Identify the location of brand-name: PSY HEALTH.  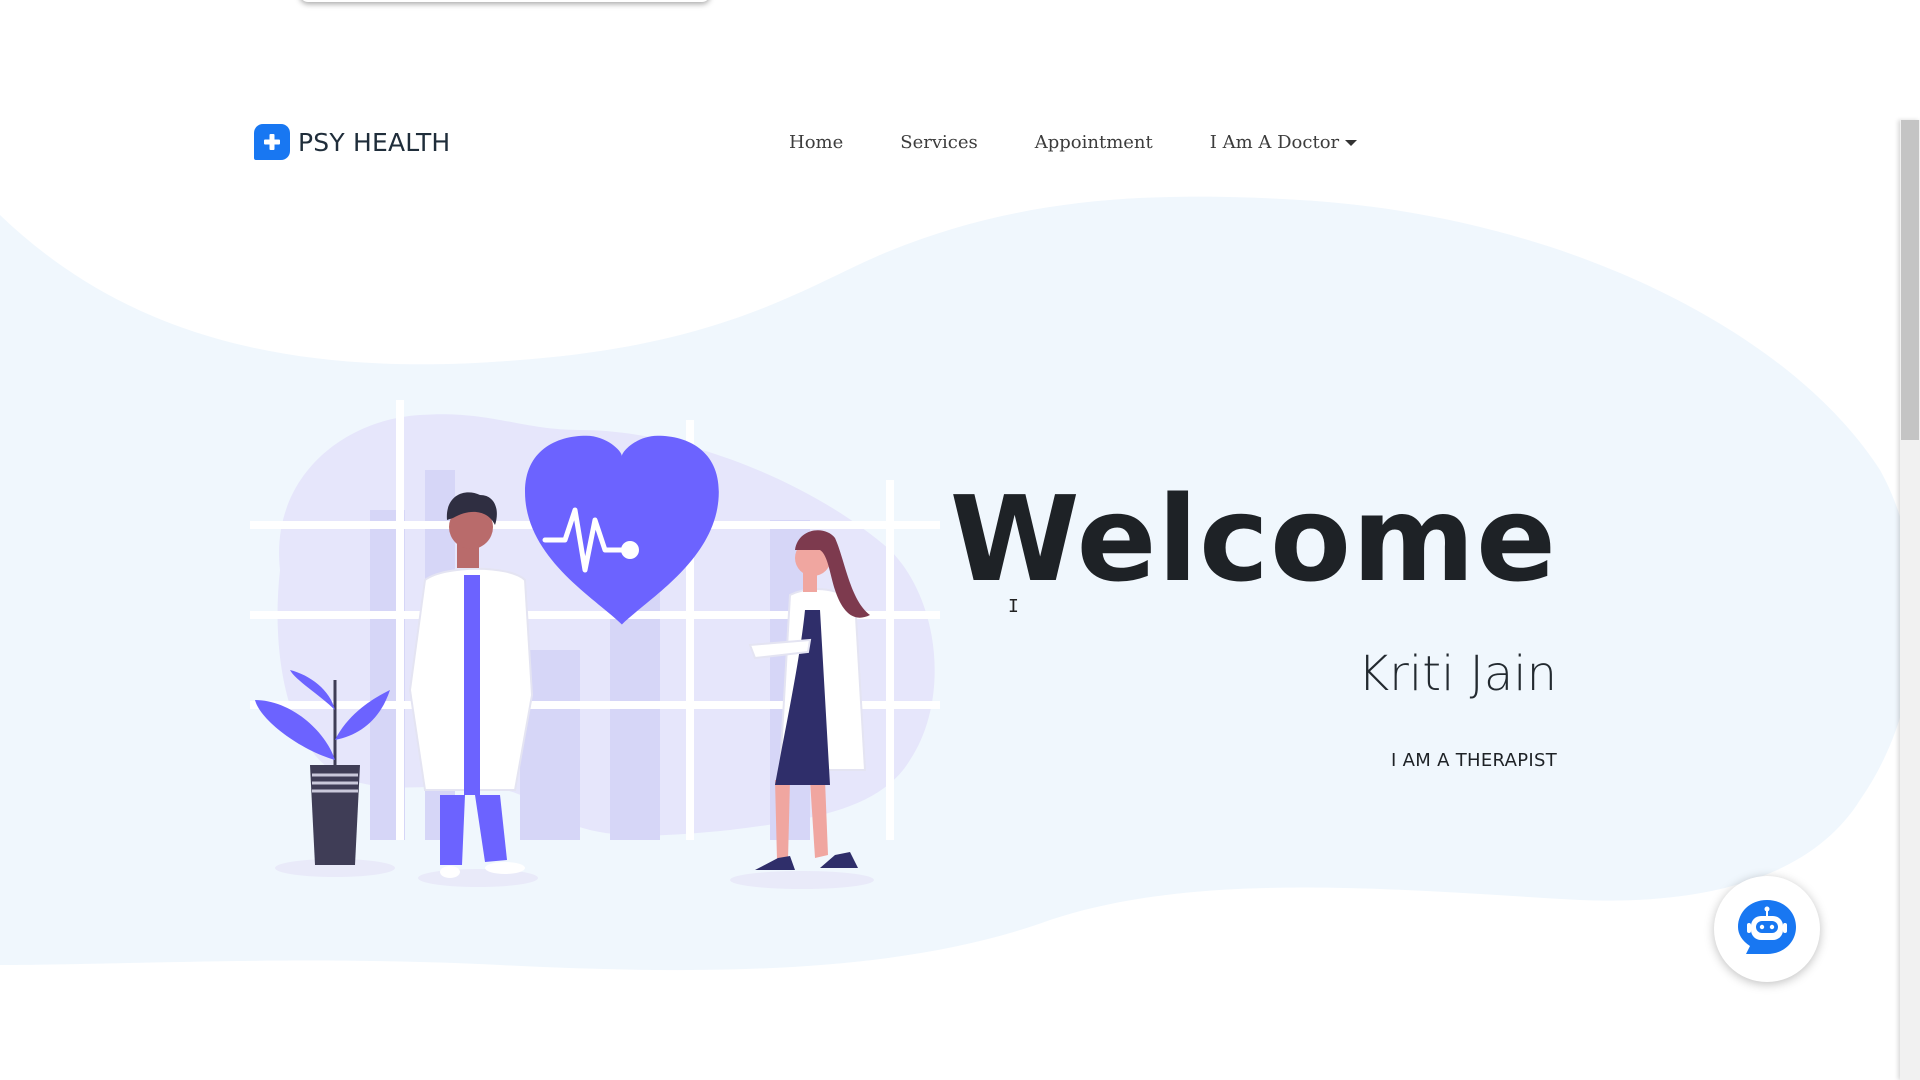
(374, 142).